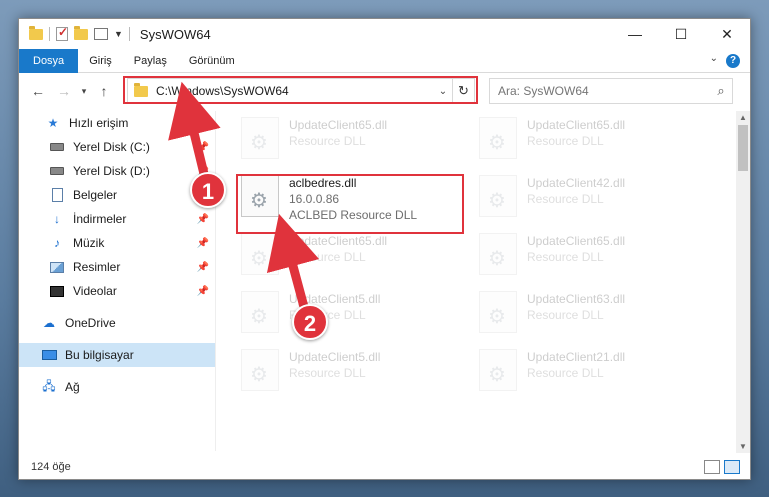 Image resolution: width=769 pixels, height=497 pixels. Describe the element at coordinates (208, 190) in the screenshot. I see `step-badge-1: 1` at that location.